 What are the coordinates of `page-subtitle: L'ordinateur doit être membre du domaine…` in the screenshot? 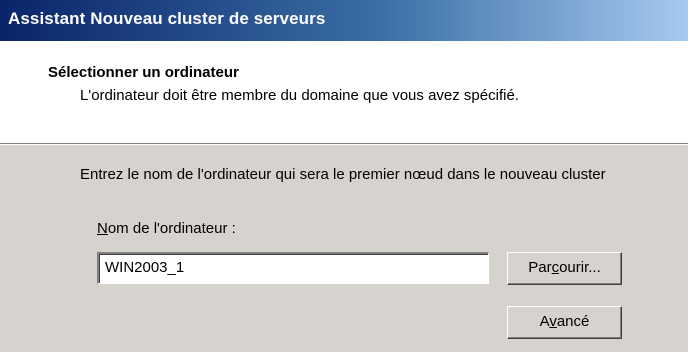 It's located at (299, 95).